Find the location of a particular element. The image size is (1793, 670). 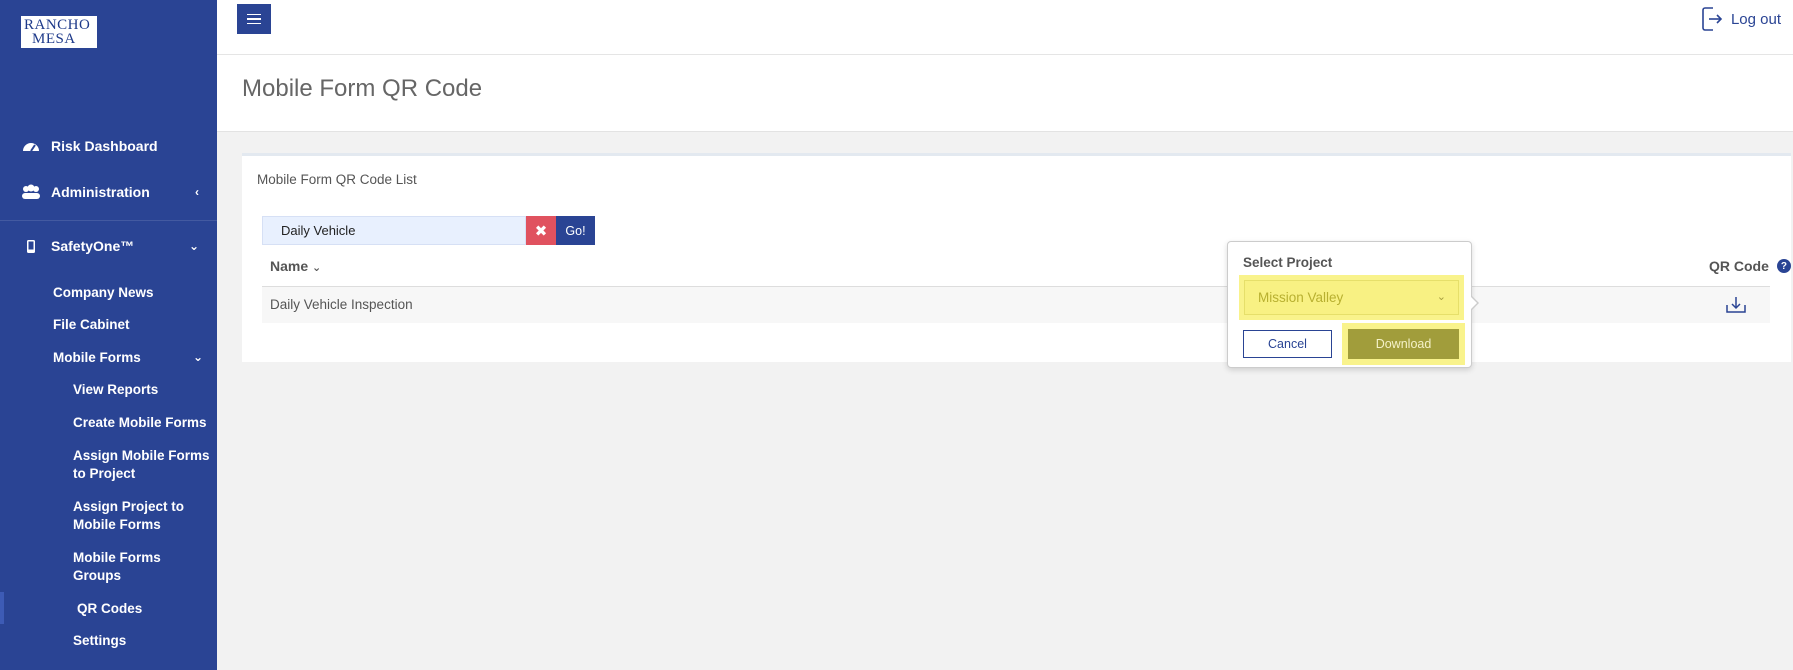

sidebar-item-label: Administration is located at coordinates (100, 192).